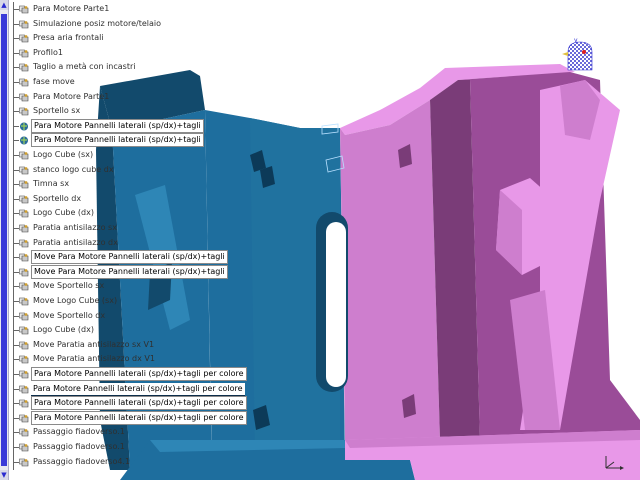  Describe the element at coordinates (109, 185) in the screenshot. I see `tree-node: Timna sx` at that location.